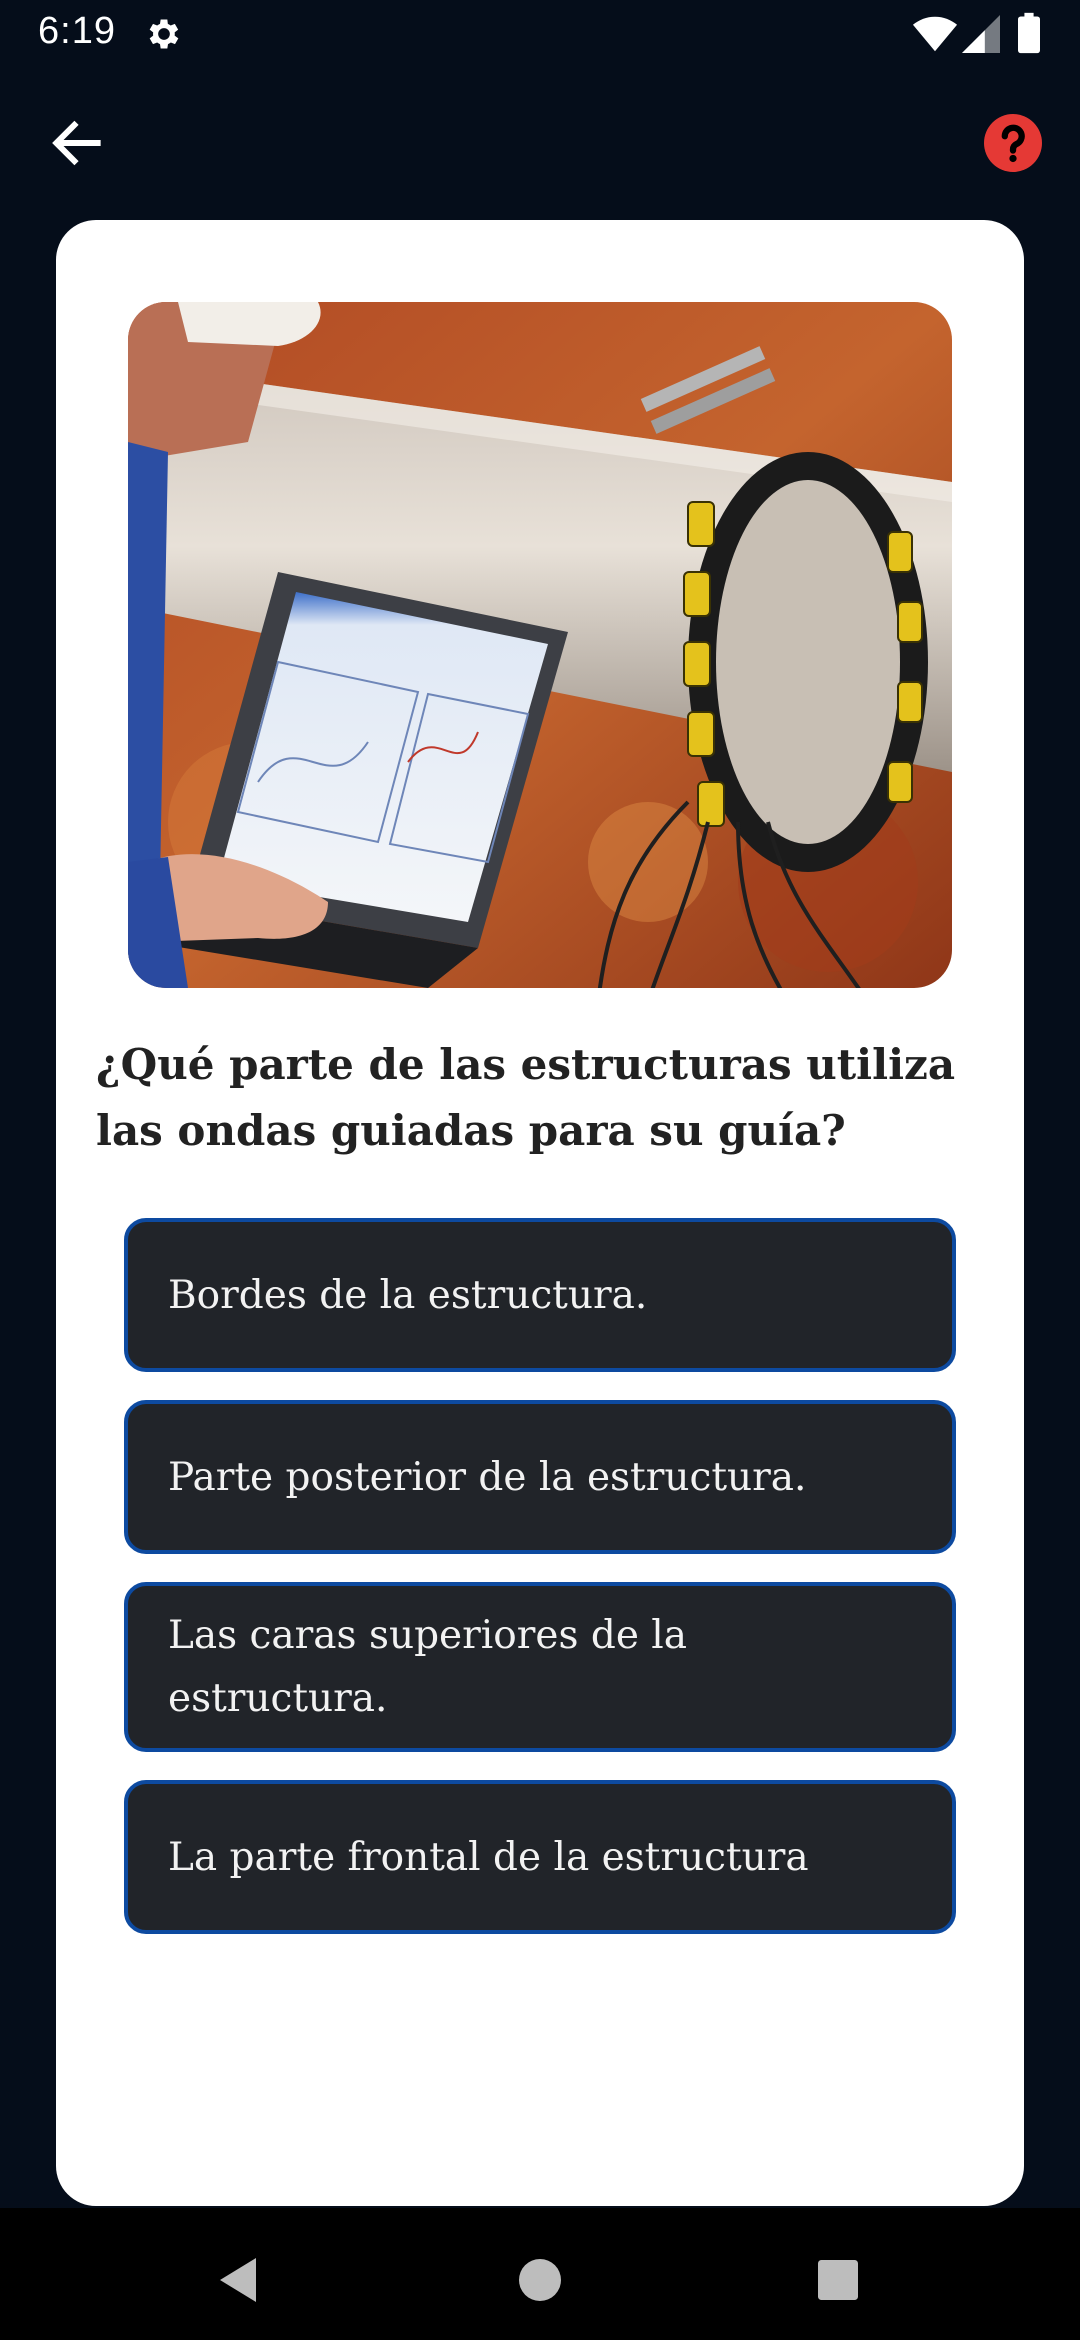  I want to click on answer-label: La parte frontal de la estructura, so click(488, 1857).